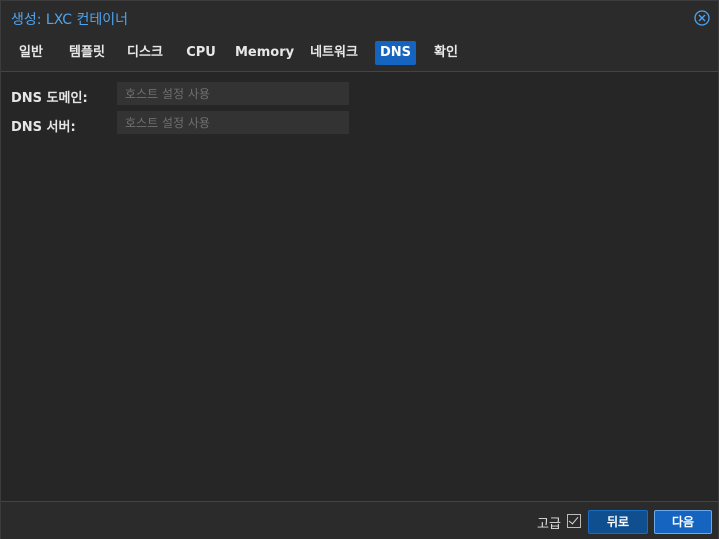  I want to click on tab-confirm: 확인, so click(446, 53).